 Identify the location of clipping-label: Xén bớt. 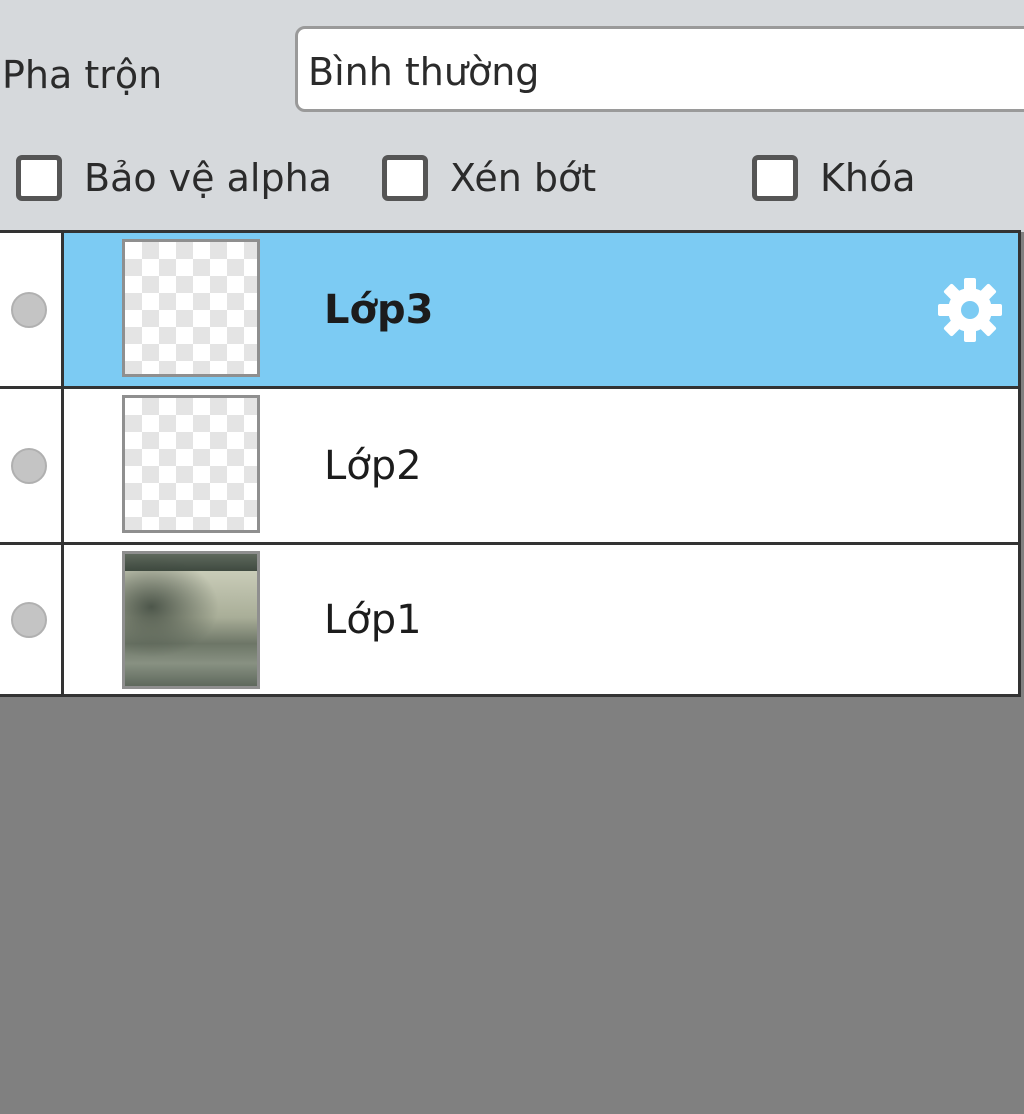
(523, 178).